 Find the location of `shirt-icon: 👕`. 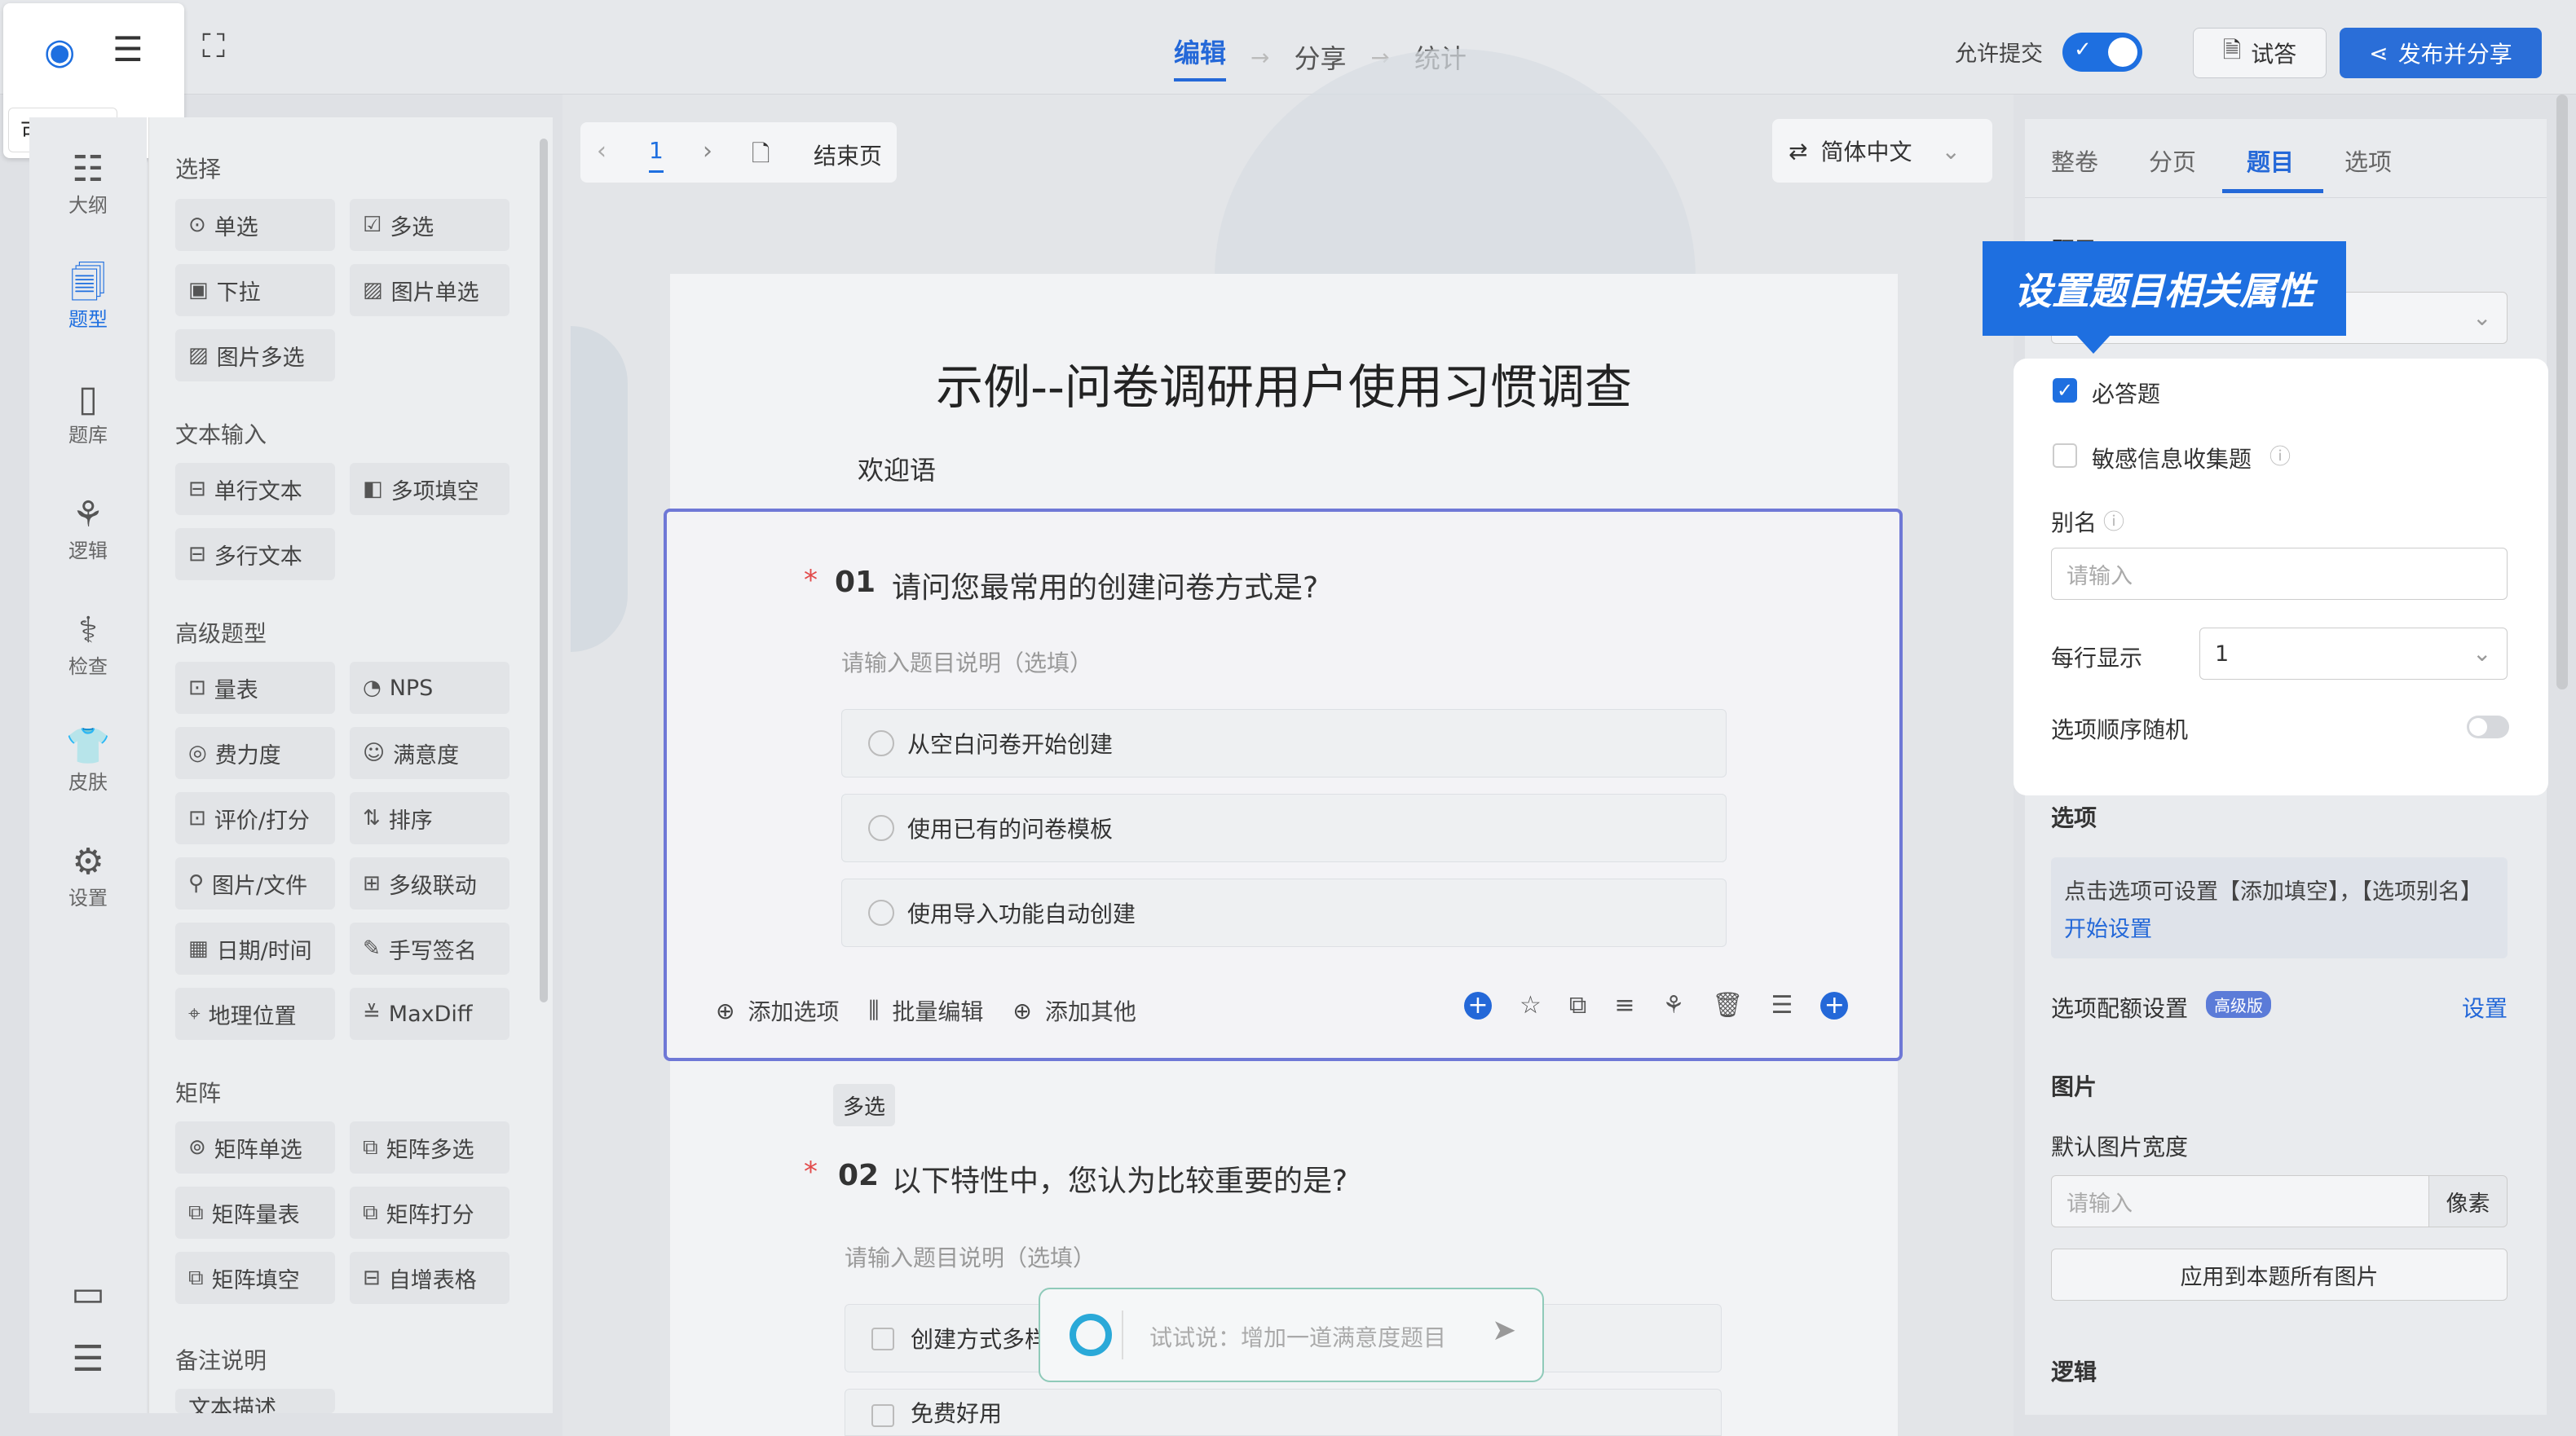

shirt-icon: 👕 is located at coordinates (88, 746).